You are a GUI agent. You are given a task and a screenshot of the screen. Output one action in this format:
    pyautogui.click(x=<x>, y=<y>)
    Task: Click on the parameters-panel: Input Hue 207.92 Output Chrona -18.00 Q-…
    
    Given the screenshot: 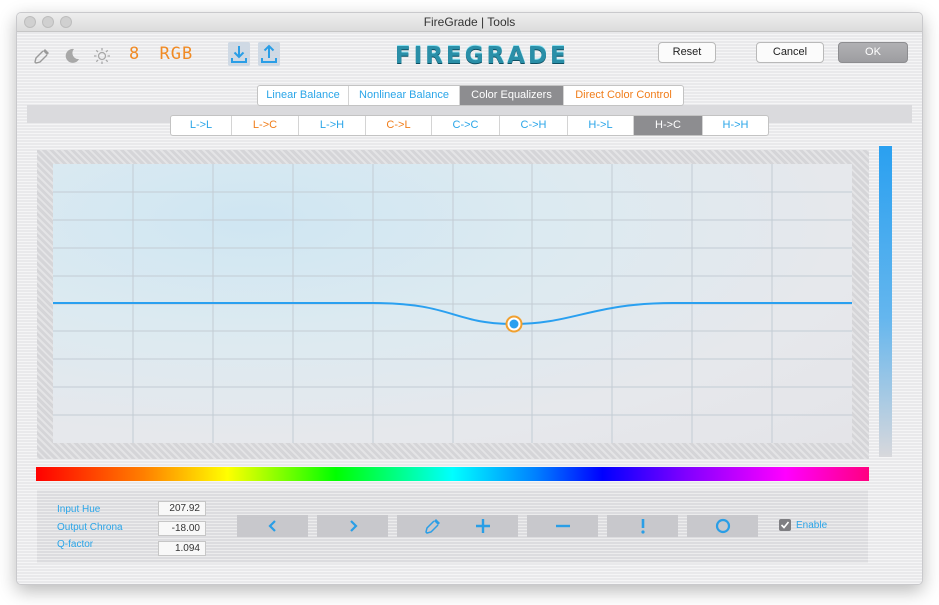 What is the action you would take?
    pyautogui.click(x=452, y=526)
    